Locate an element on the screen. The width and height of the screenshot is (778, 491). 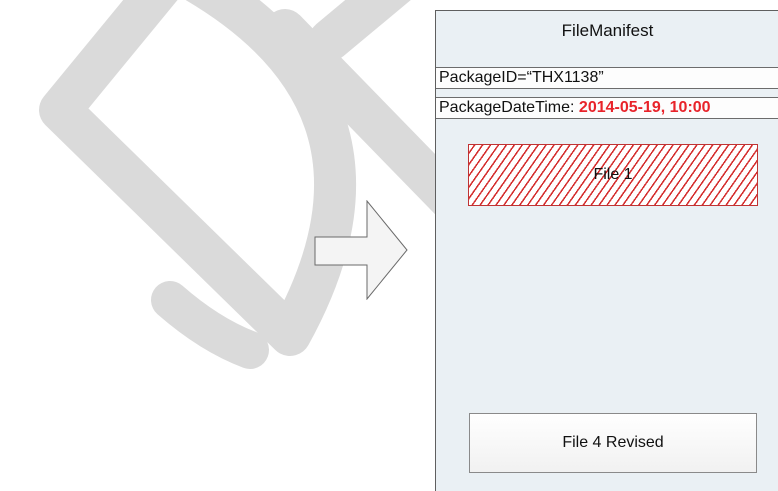
file-1-label: File 1 is located at coordinates (613, 174).